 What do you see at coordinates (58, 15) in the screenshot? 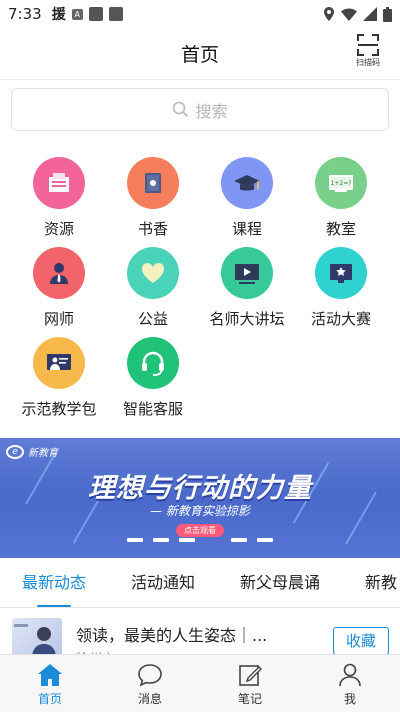
I see `notification-yuan-icon: 援` at bounding box center [58, 15].